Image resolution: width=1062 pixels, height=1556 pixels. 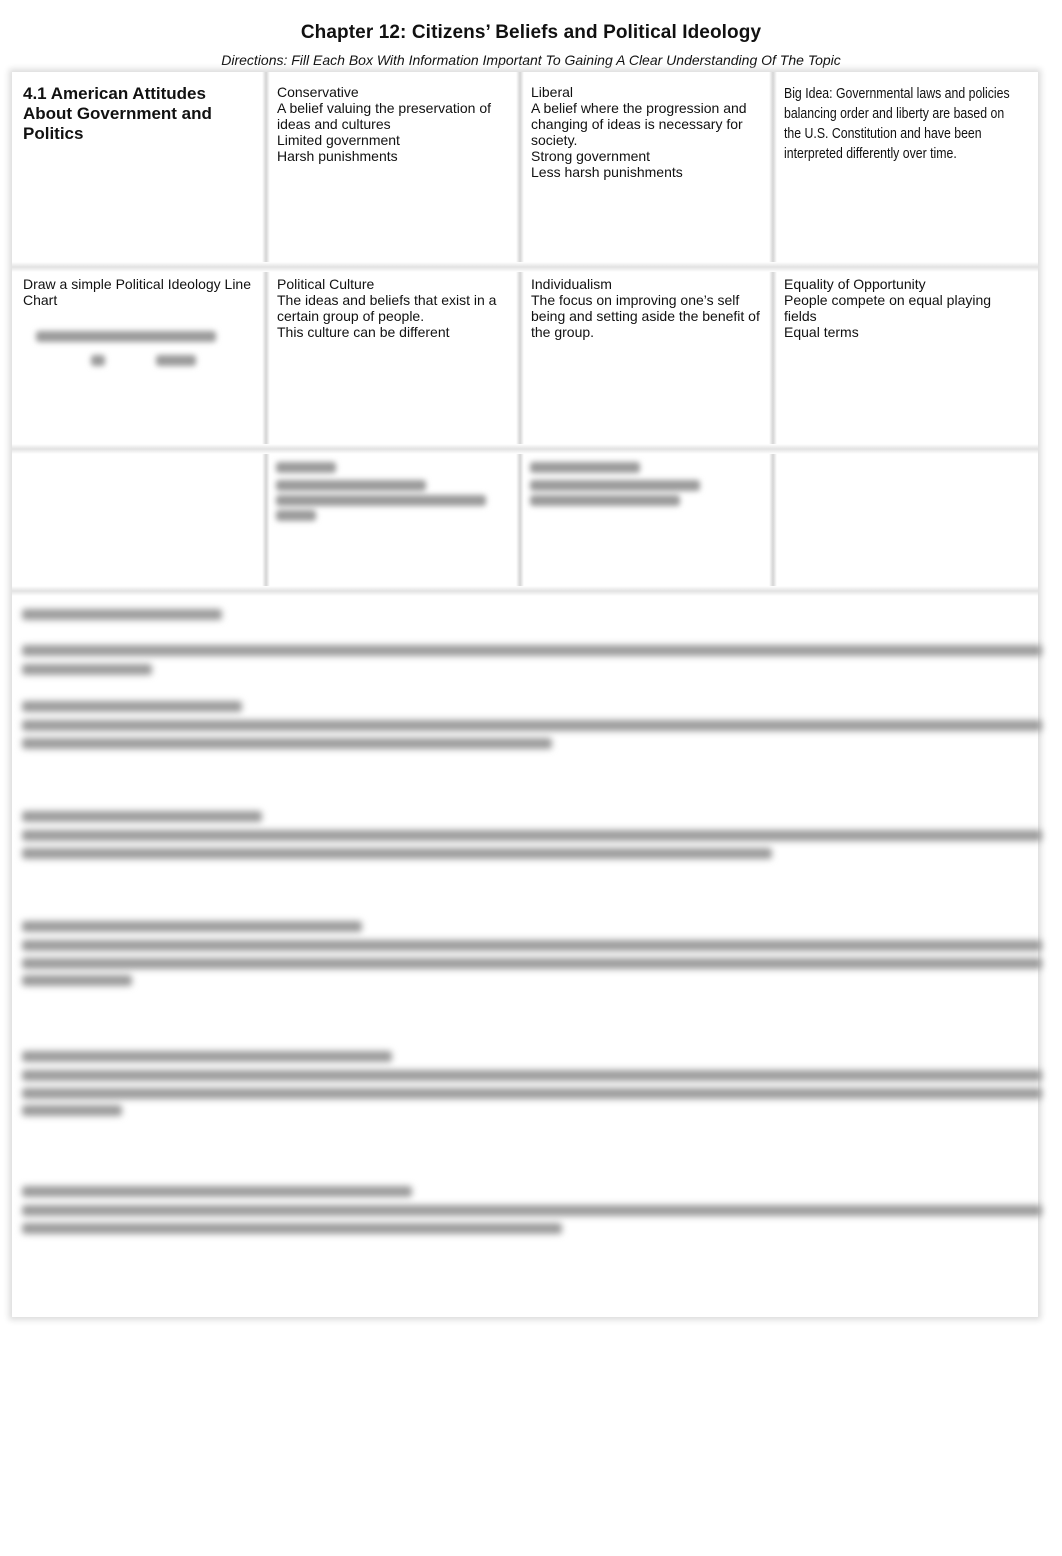 I want to click on definition-line: Harsh punishments, so click(x=337, y=156).